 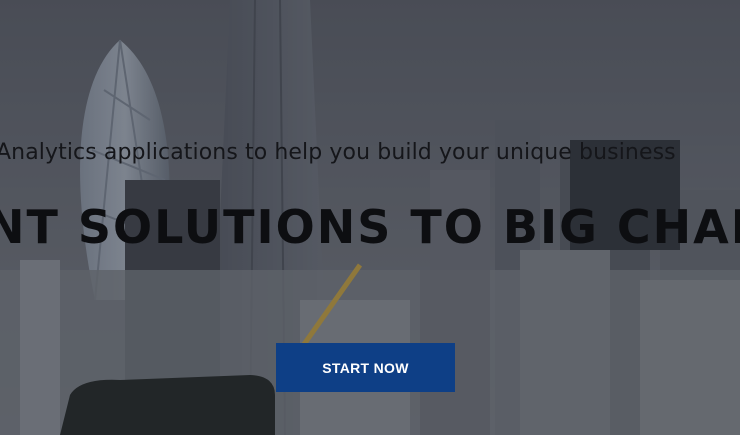 What do you see at coordinates (365, 367) in the screenshot?
I see `start-now-button: START NOW` at bounding box center [365, 367].